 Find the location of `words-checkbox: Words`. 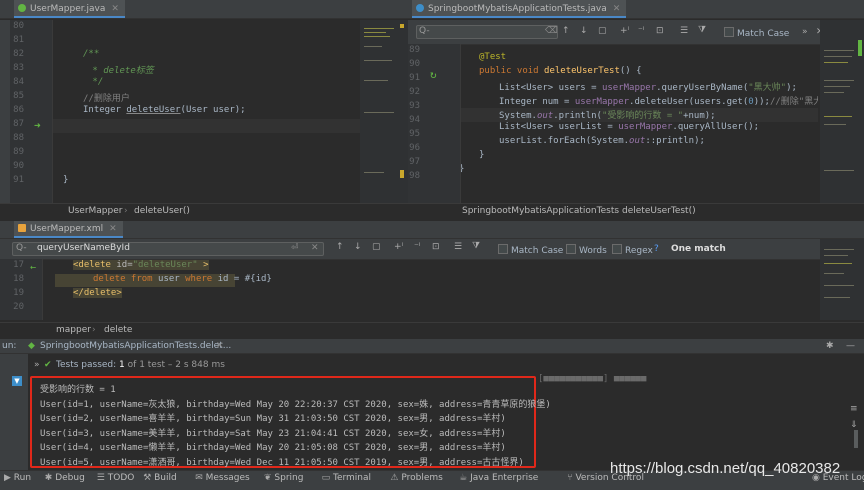

words-checkbox: Words is located at coordinates (586, 250).